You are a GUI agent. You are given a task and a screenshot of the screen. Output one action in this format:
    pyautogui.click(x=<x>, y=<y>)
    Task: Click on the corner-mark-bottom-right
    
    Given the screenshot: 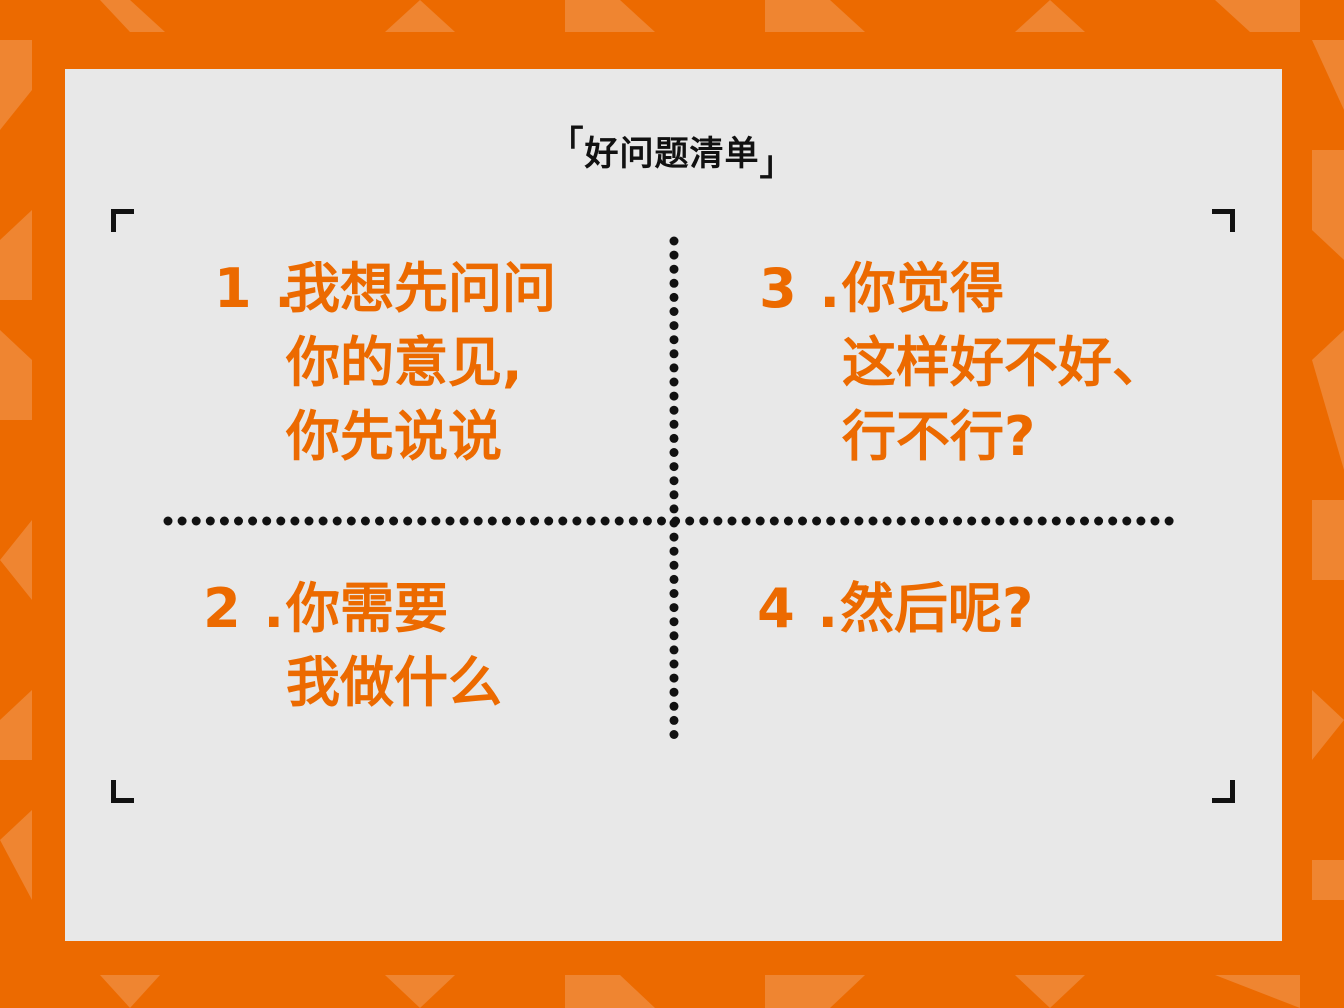 What is the action you would take?
    pyautogui.click(x=1223, y=791)
    